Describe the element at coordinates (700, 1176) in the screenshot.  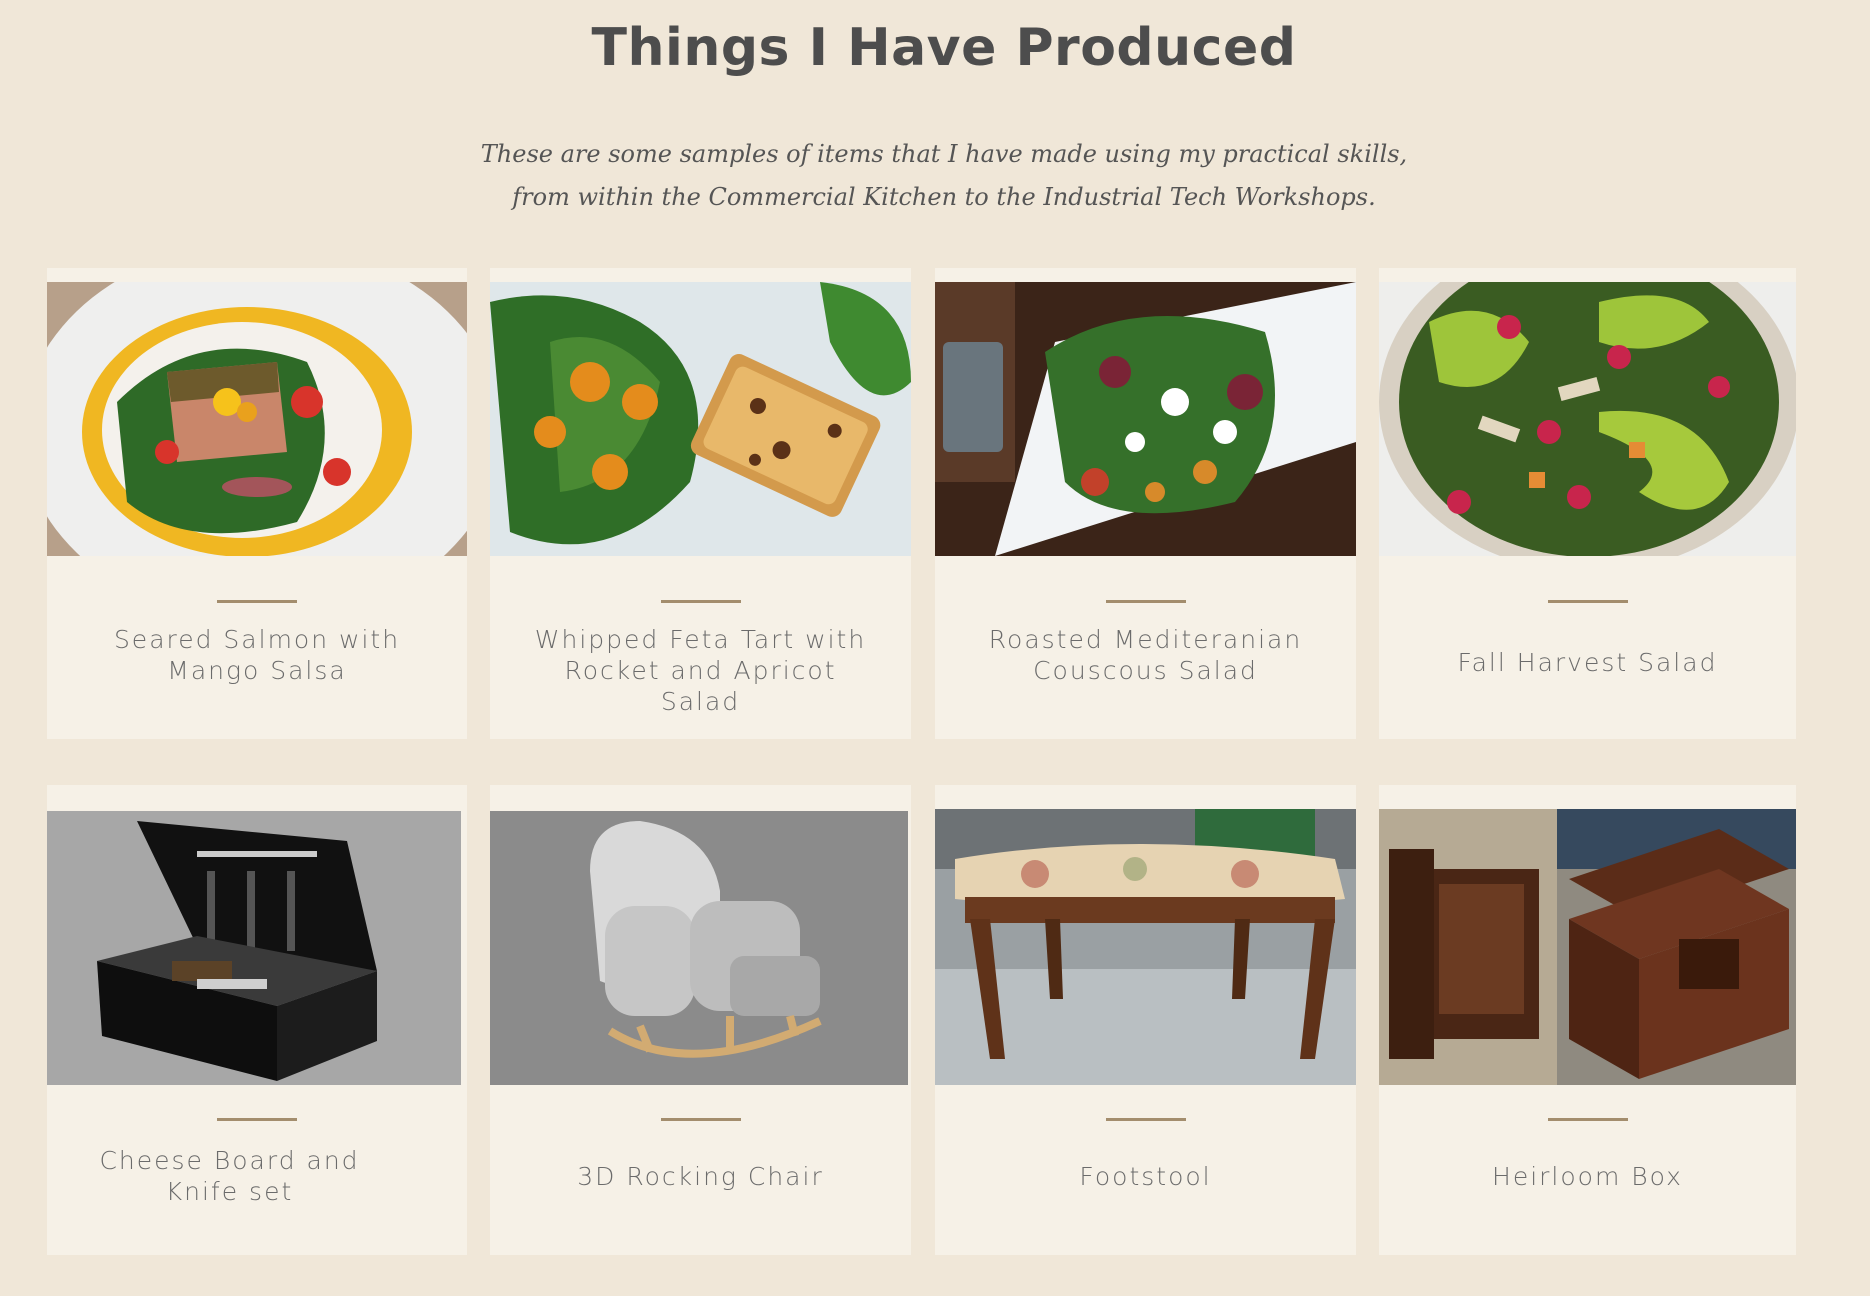
I see `card-title: 3D Rocking Chair` at that location.